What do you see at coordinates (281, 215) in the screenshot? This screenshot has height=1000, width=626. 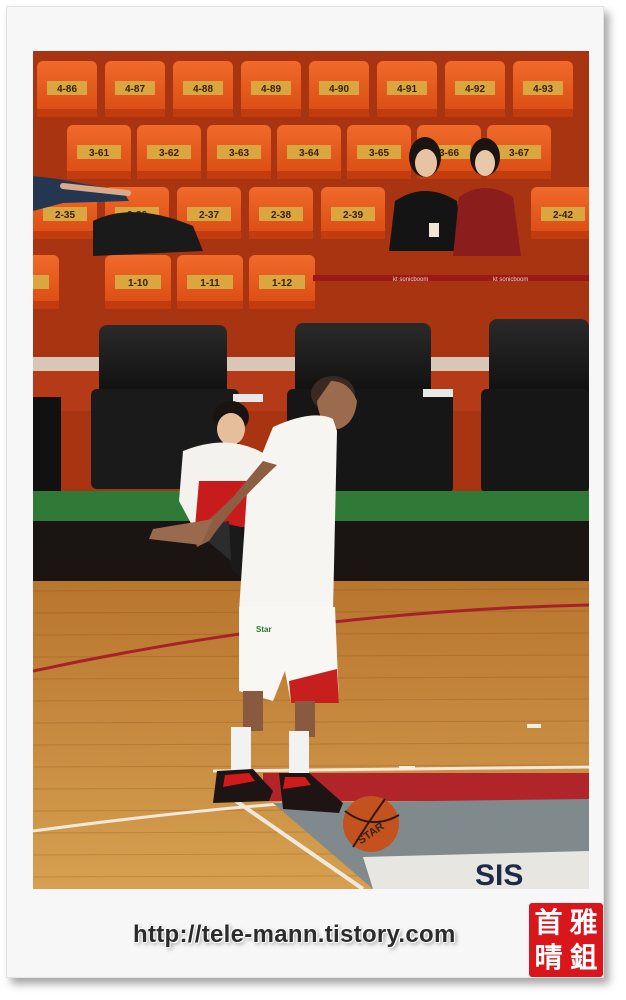 I see `seat-label: 2-38` at bounding box center [281, 215].